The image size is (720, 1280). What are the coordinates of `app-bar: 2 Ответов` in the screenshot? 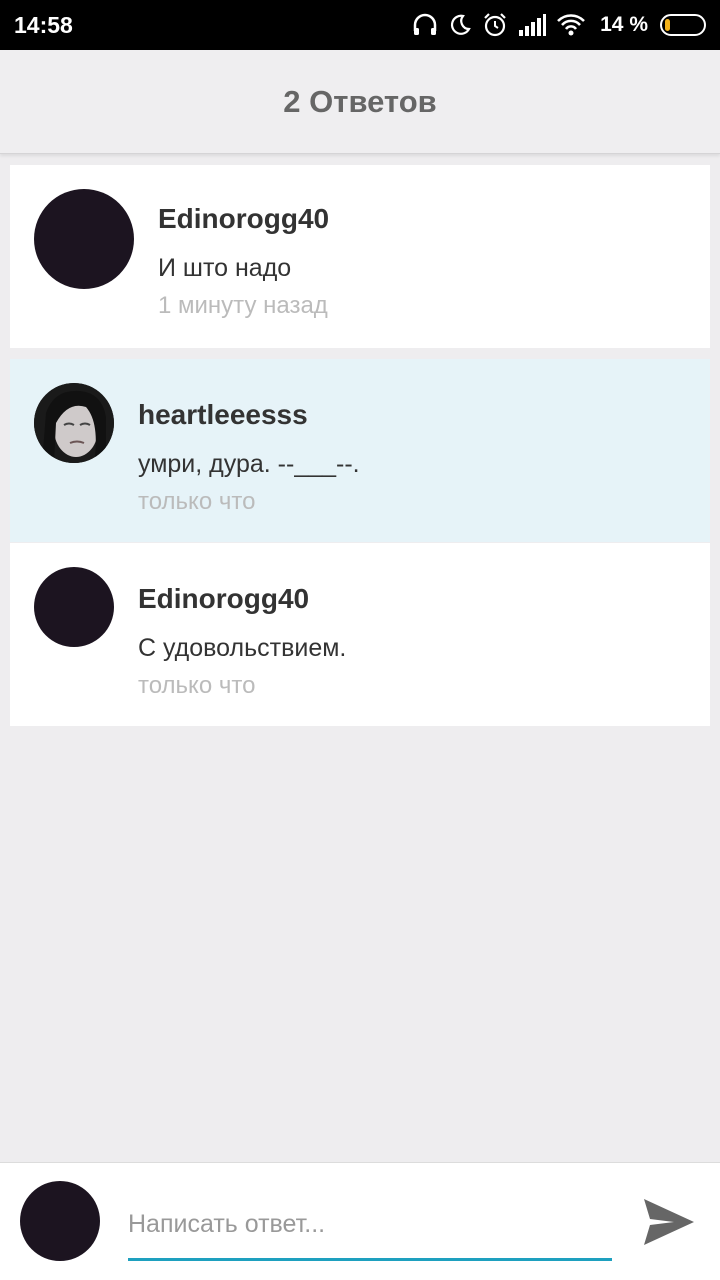 It's located at (360, 102).